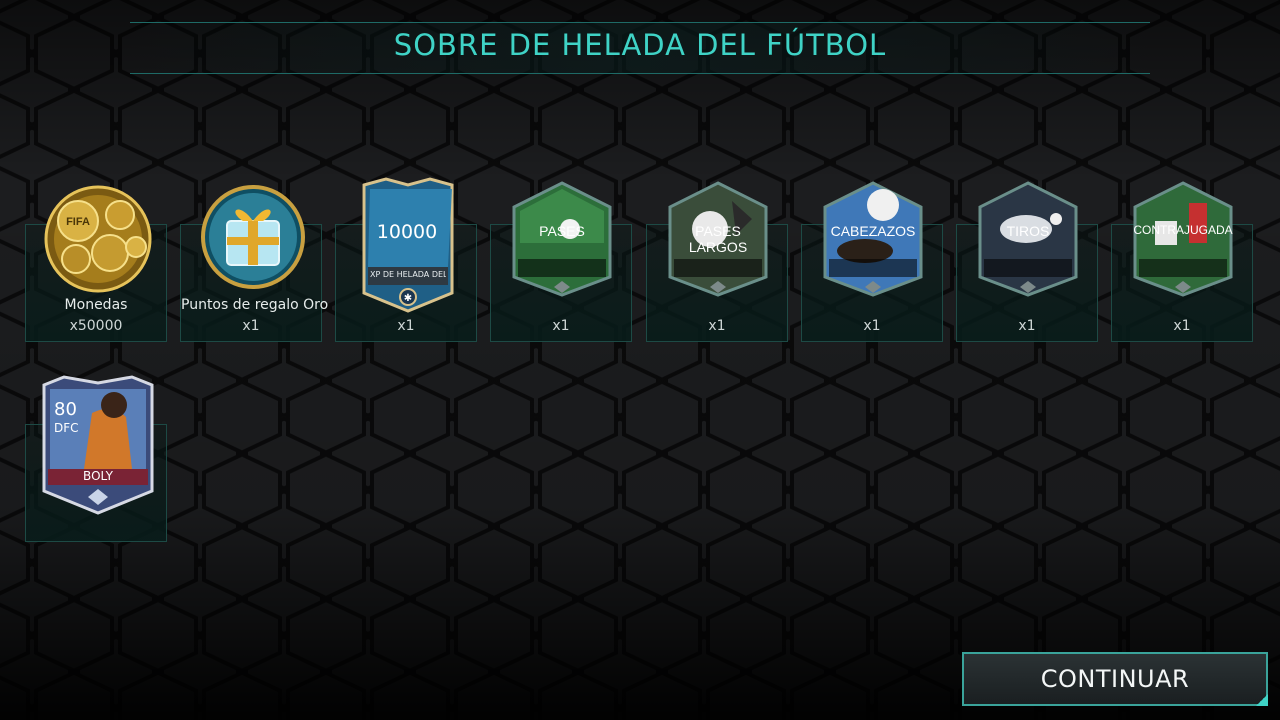 The image size is (1280, 720). What do you see at coordinates (78, 222) in the screenshot?
I see `svg-text: FIFA` at bounding box center [78, 222].